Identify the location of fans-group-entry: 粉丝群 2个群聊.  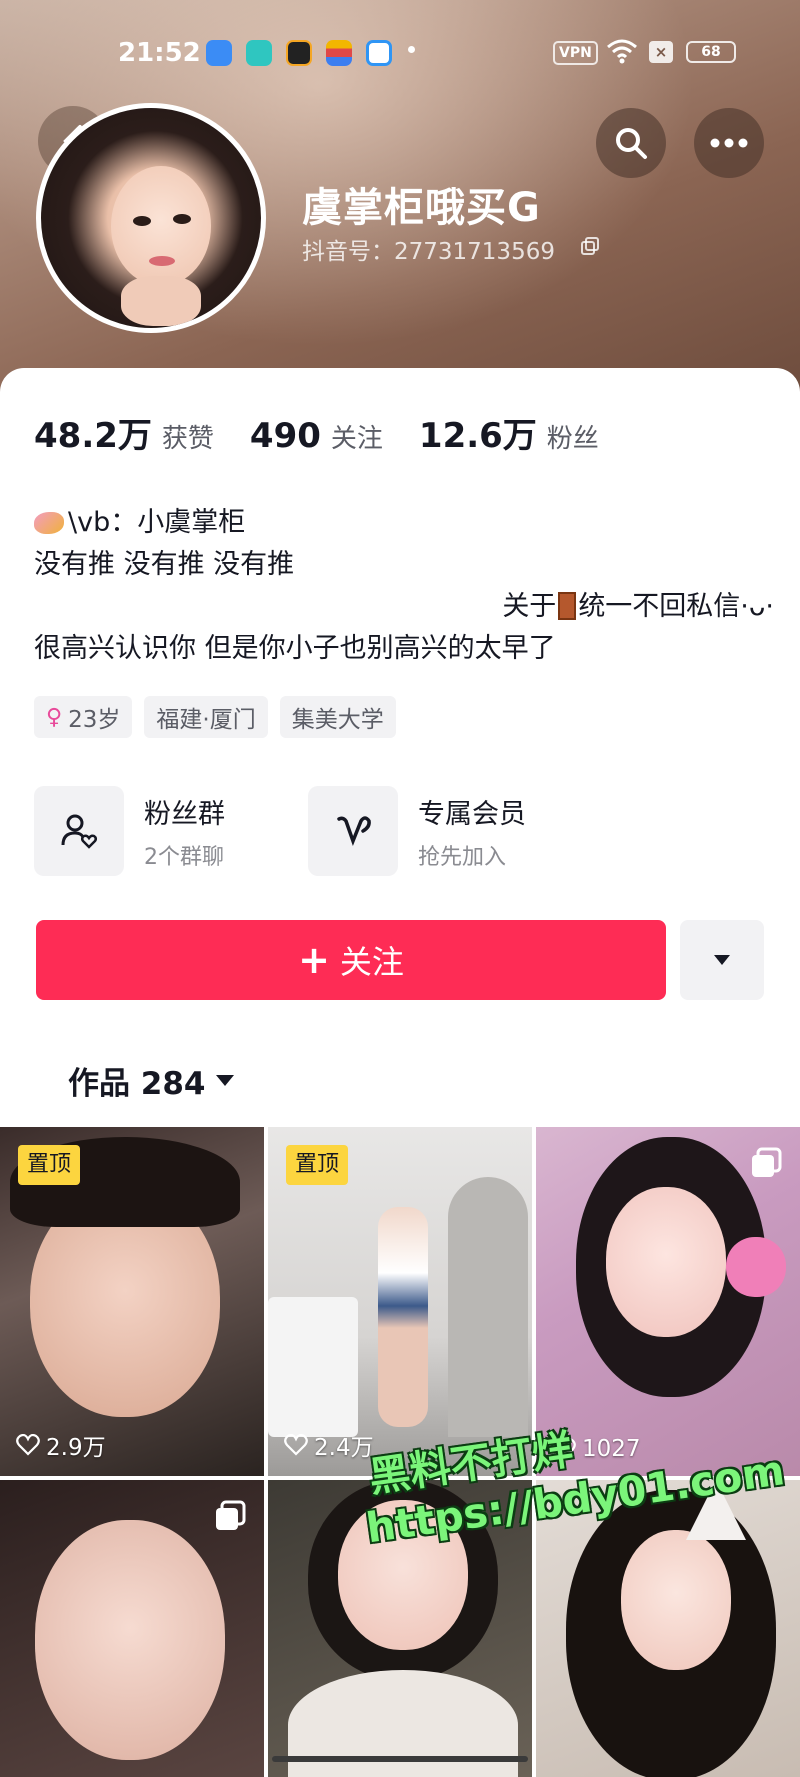
(129, 831).